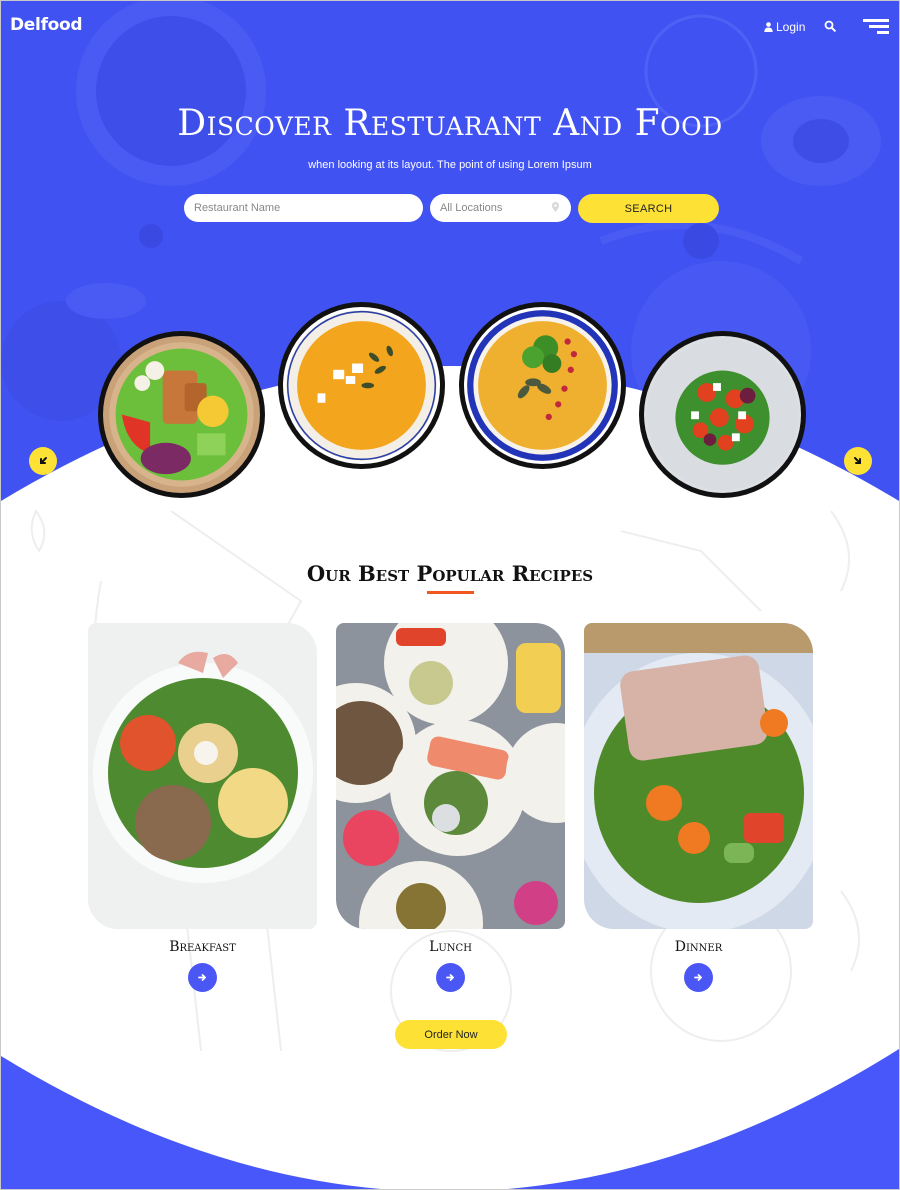 This screenshot has width=900, height=1190. I want to click on breakfast-bowl-image, so click(202, 776).